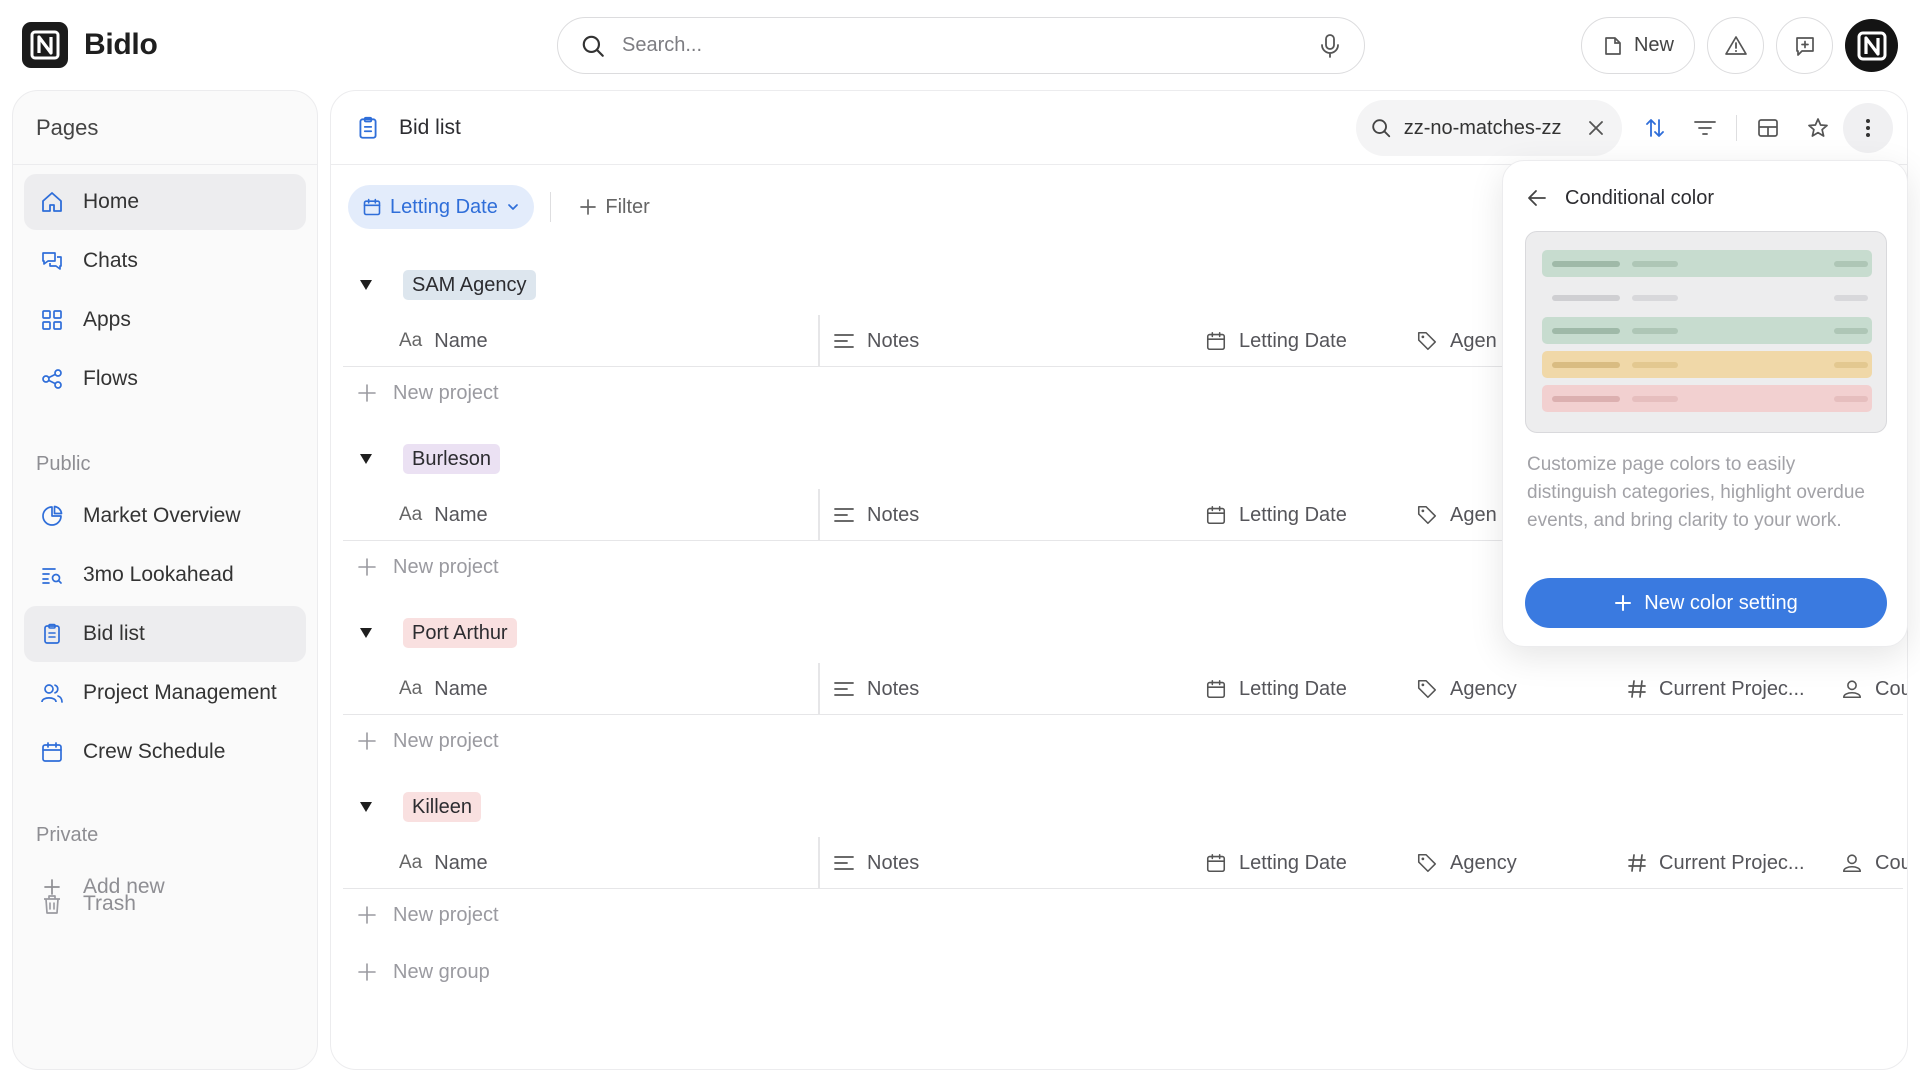 Image resolution: width=1920 pixels, height=1080 pixels. I want to click on more-options-button, so click(1868, 128).